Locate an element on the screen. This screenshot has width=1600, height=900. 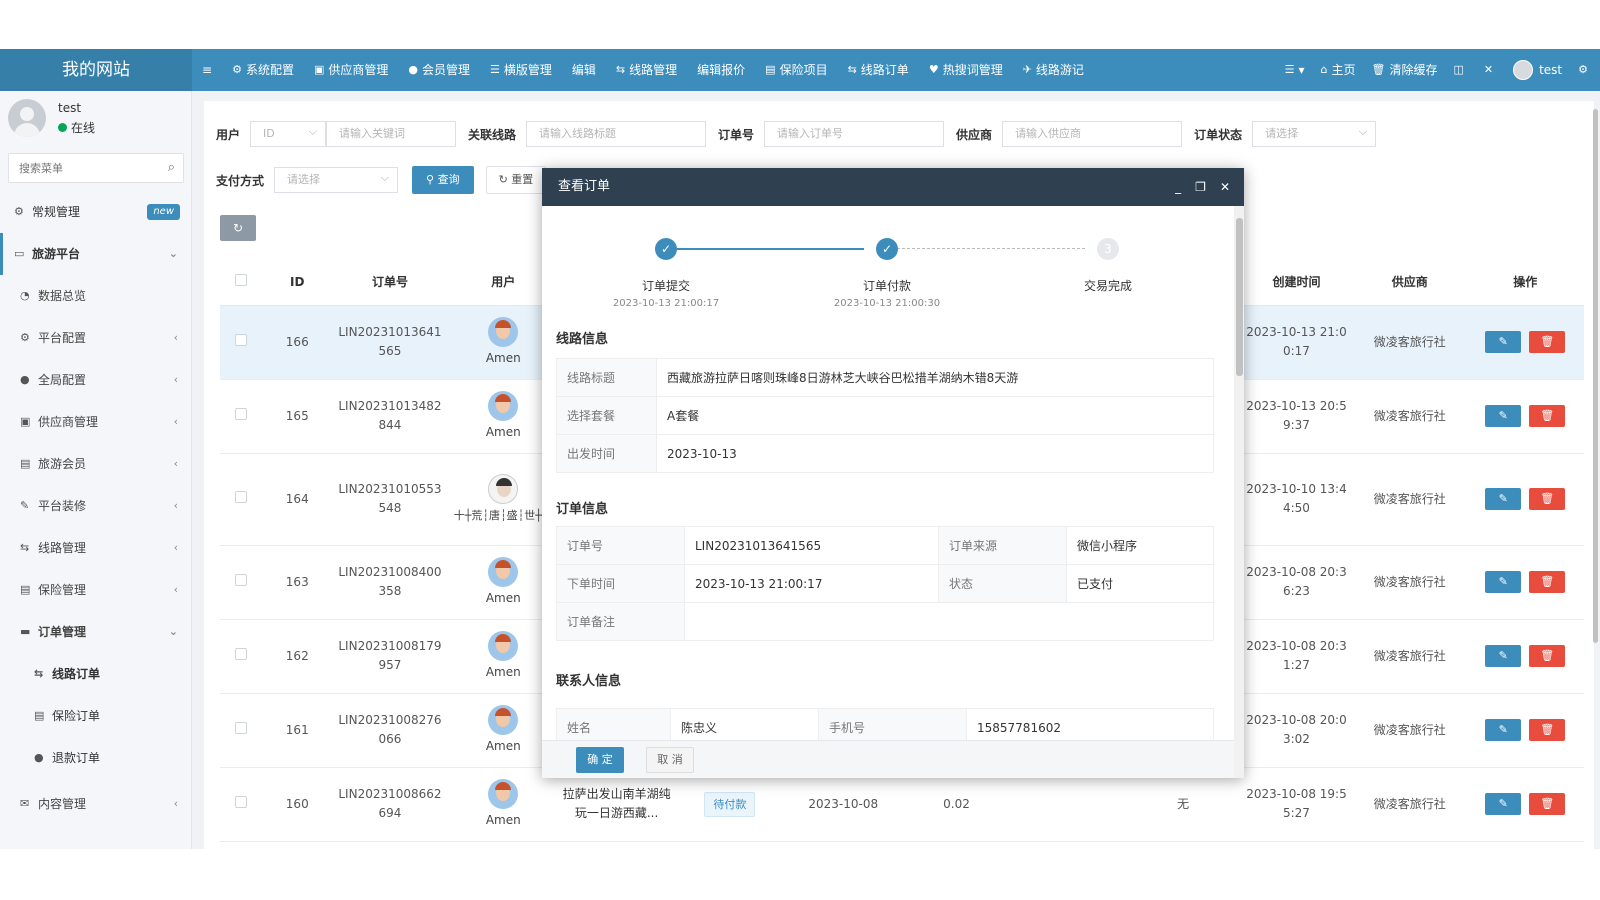
select-all-checkbox is located at coordinates (240, 280).